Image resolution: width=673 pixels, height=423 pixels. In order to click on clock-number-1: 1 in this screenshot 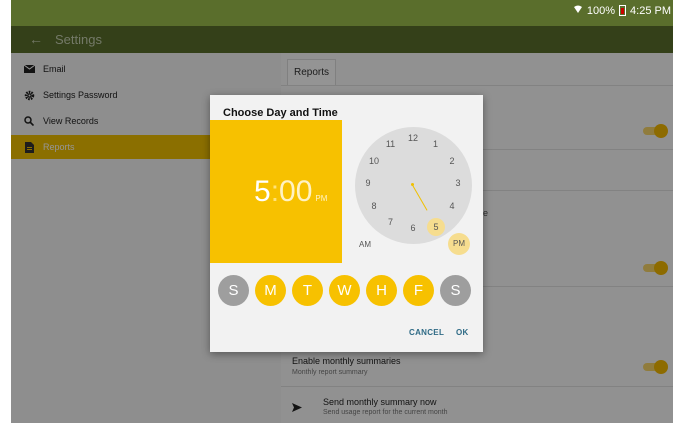, I will do `click(436, 146)`.